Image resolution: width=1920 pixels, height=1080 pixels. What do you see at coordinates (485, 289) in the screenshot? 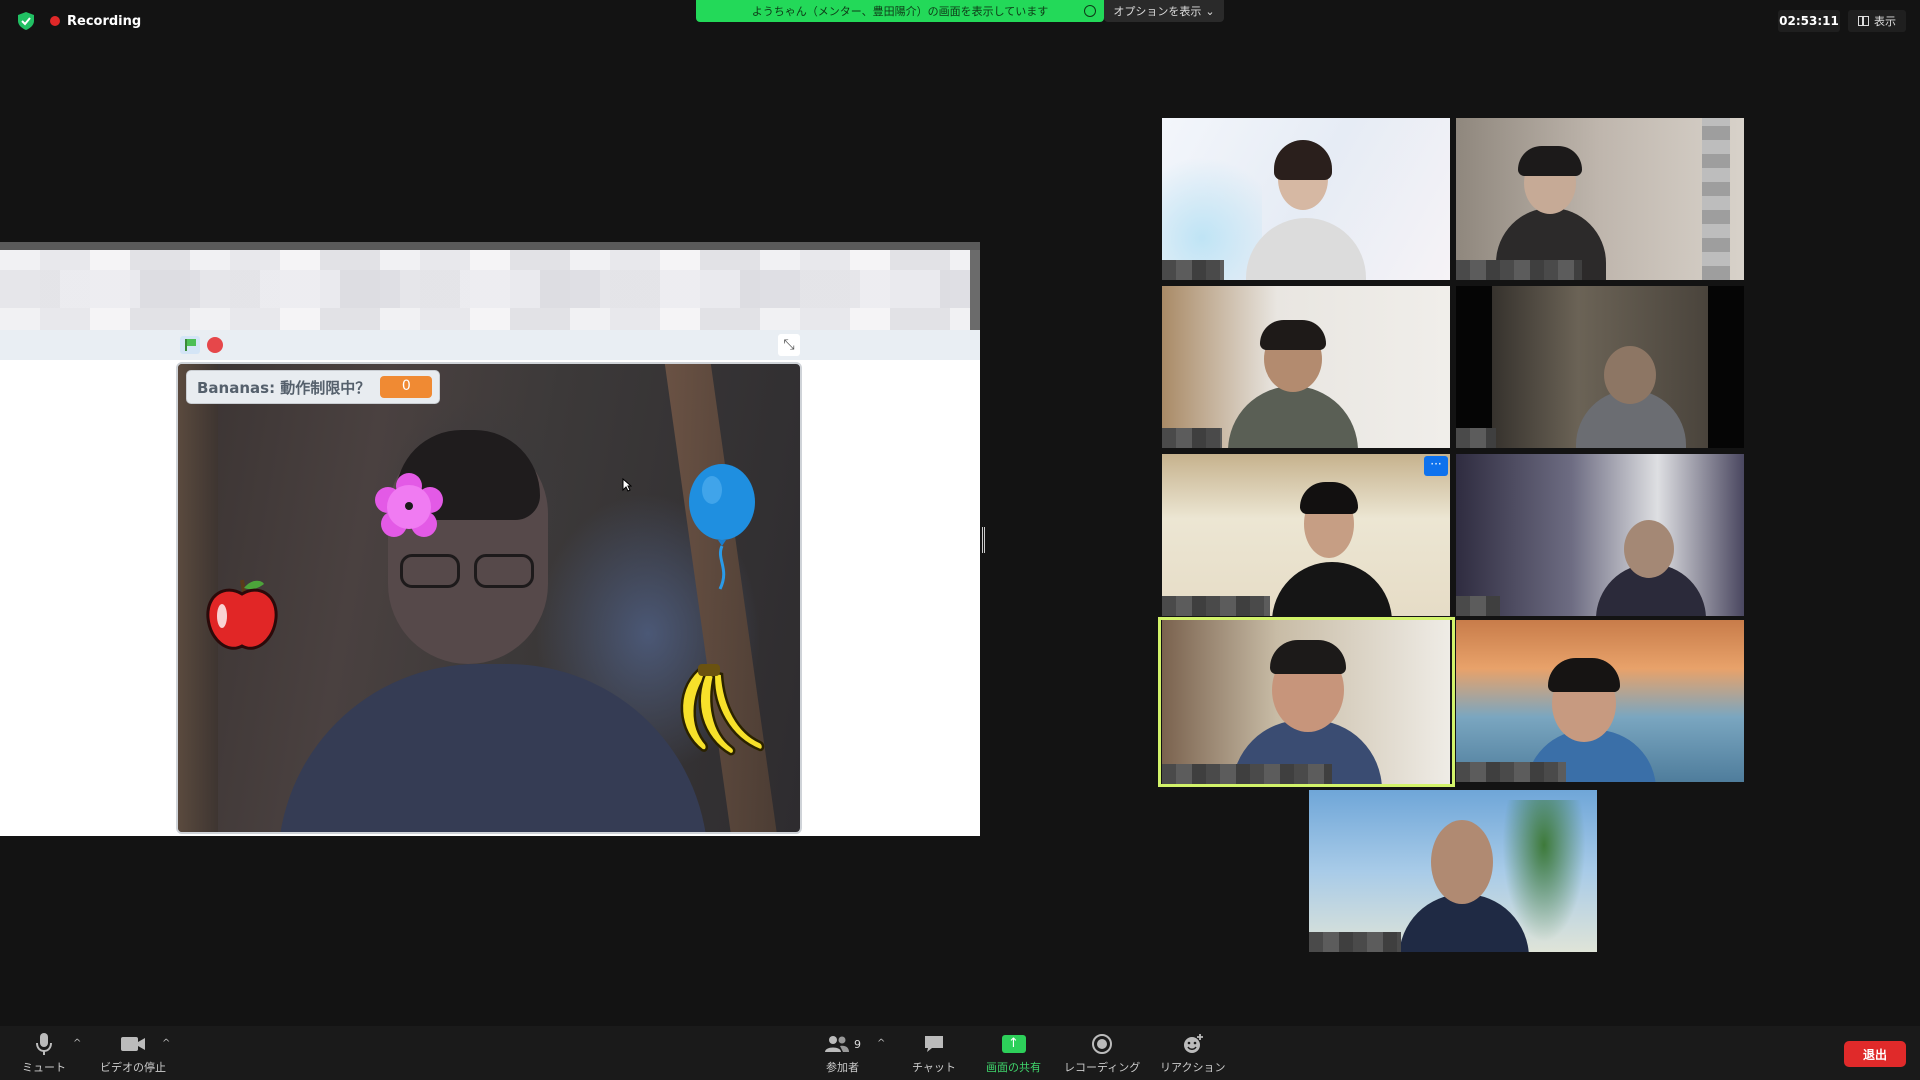
I see `pixelated-address-bar` at bounding box center [485, 289].